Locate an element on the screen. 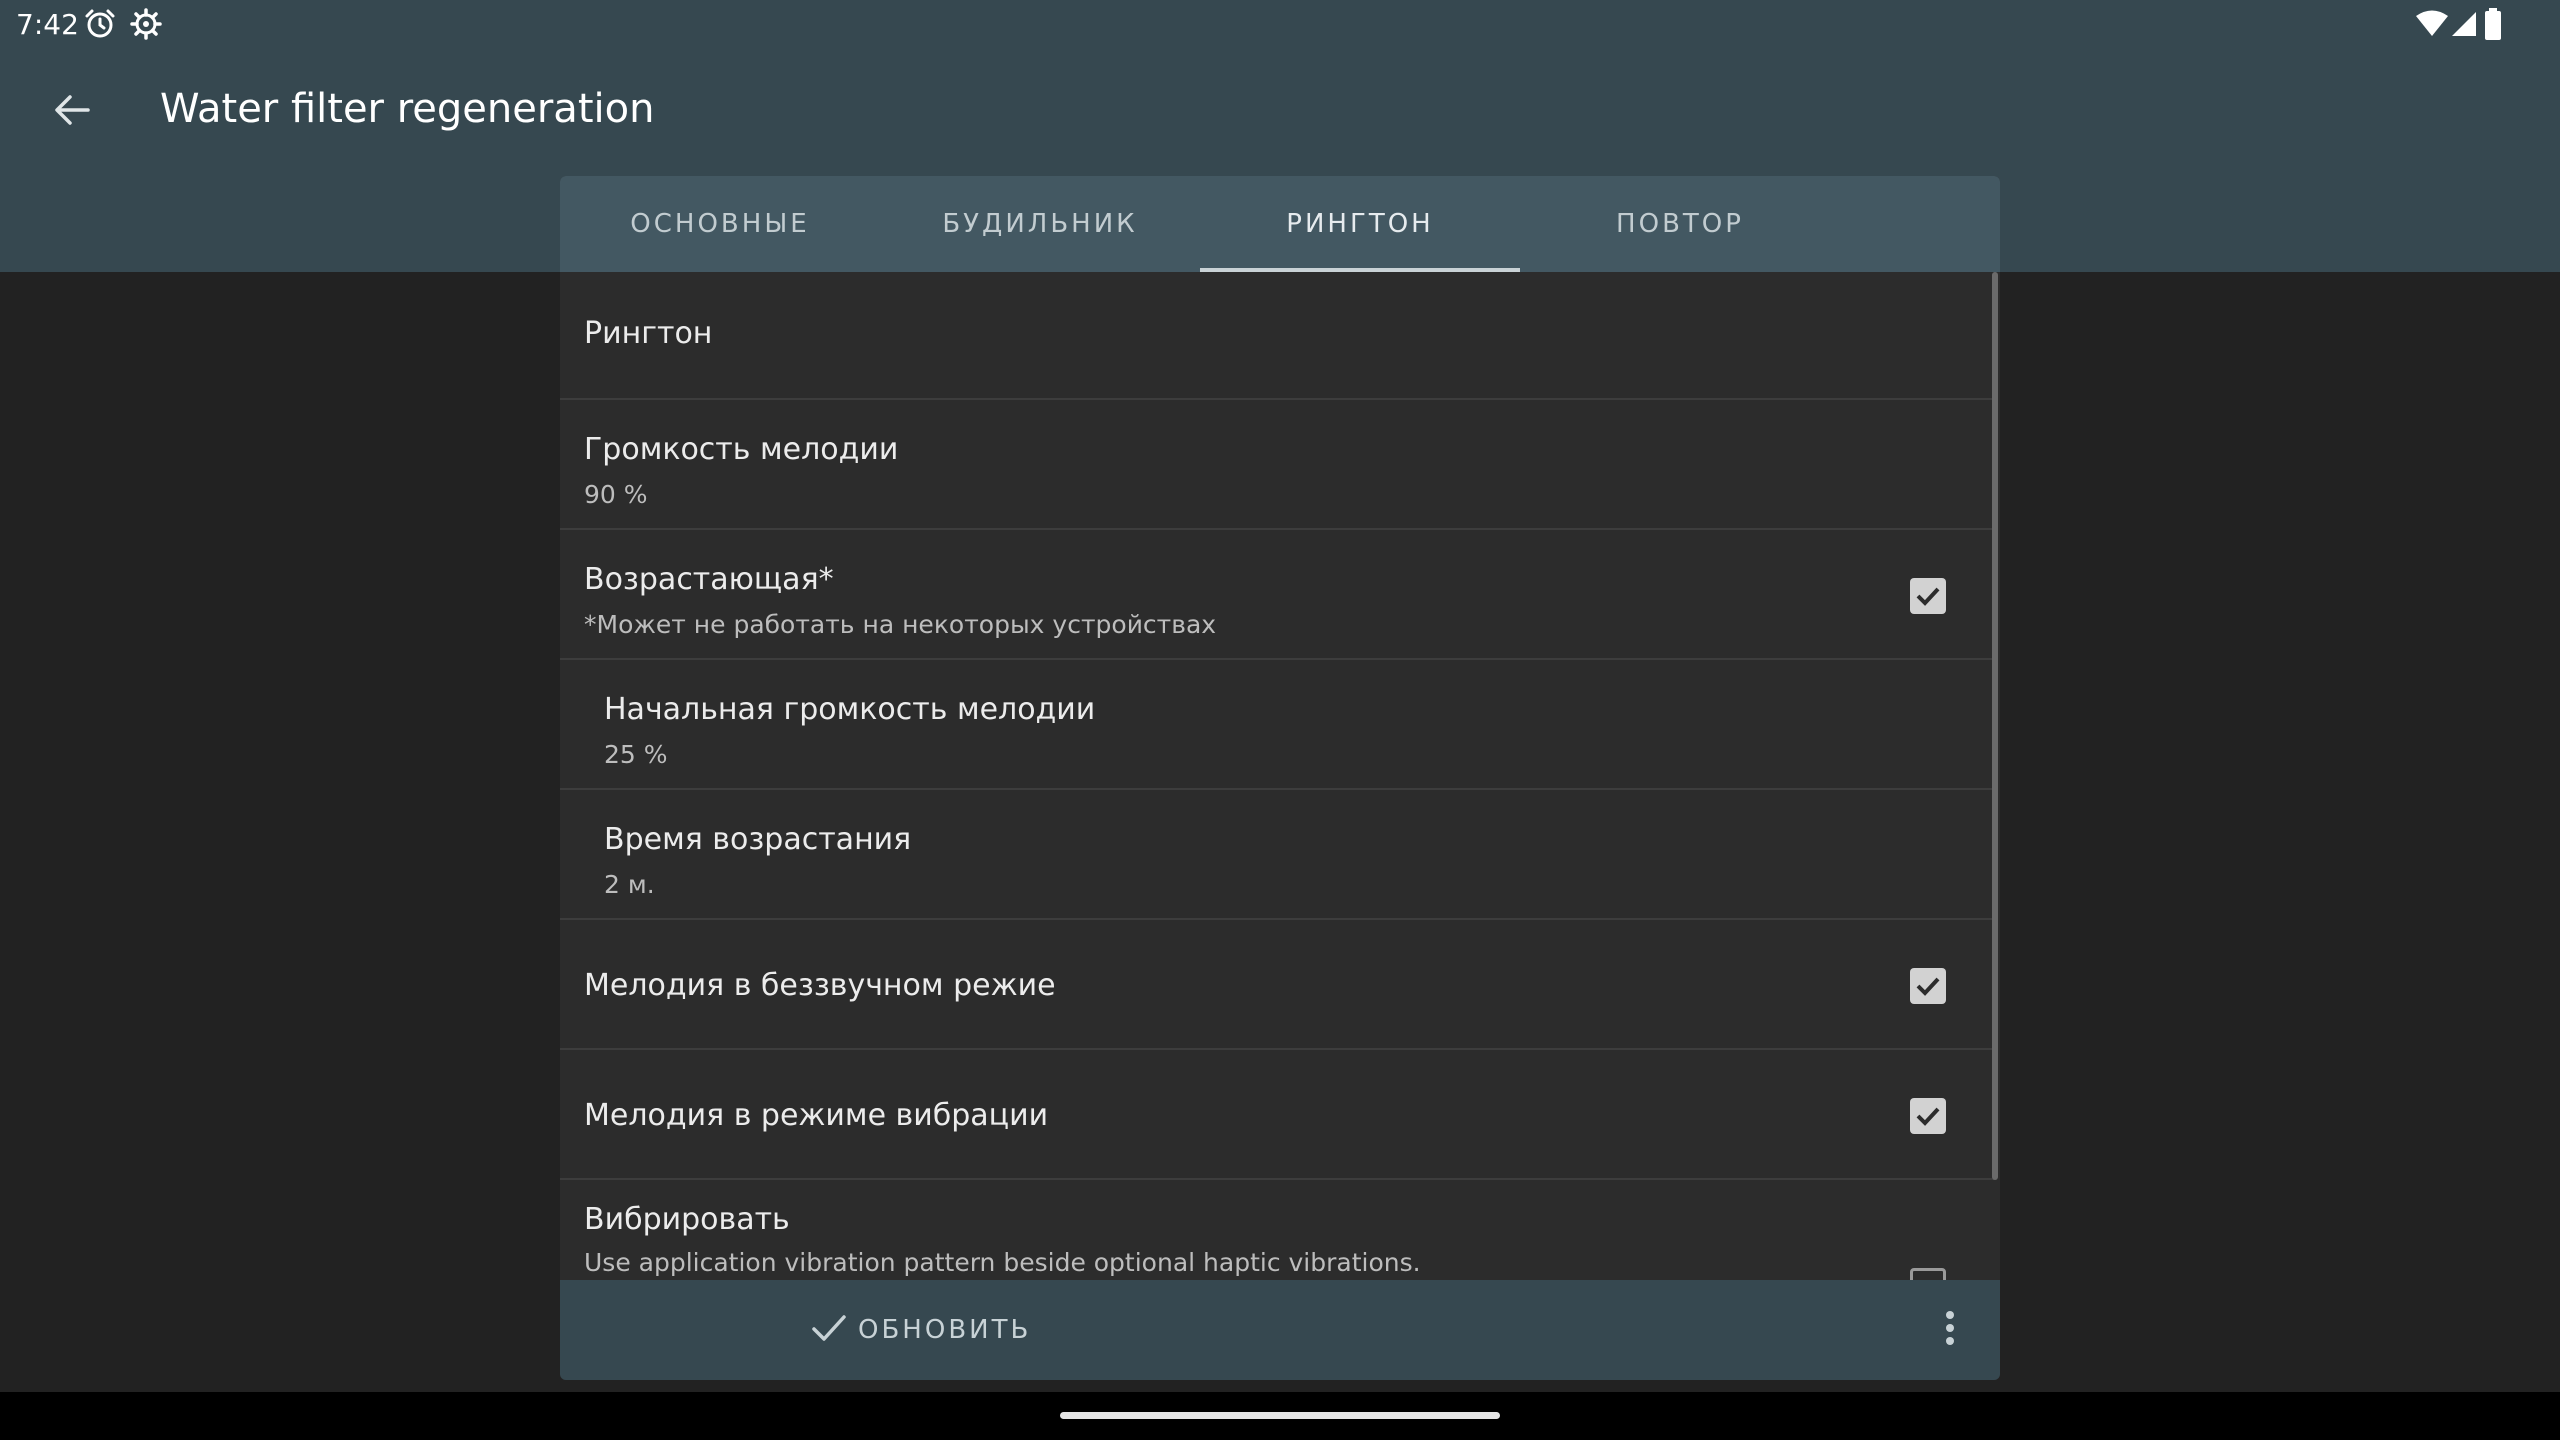  tab-label: БУДИЛЬНИК is located at coordinates (1040, 224).